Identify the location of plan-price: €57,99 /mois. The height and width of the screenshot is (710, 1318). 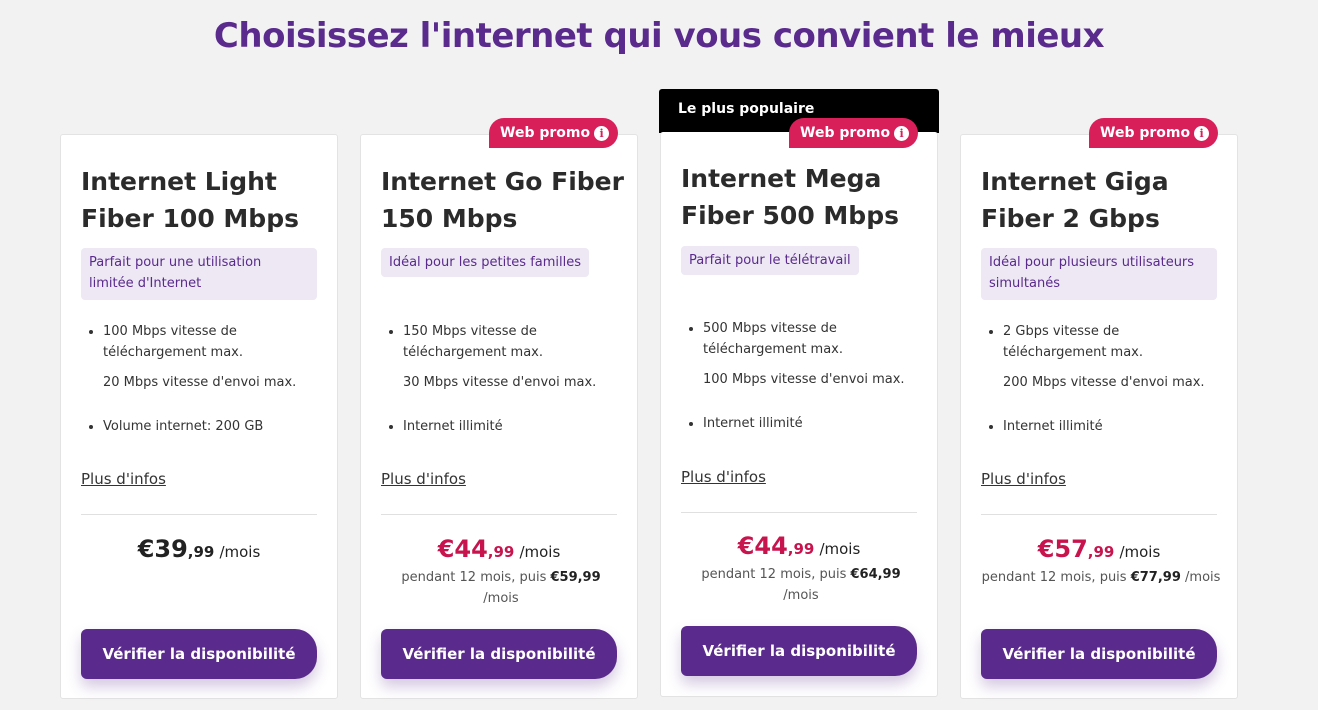
(1099, 549).